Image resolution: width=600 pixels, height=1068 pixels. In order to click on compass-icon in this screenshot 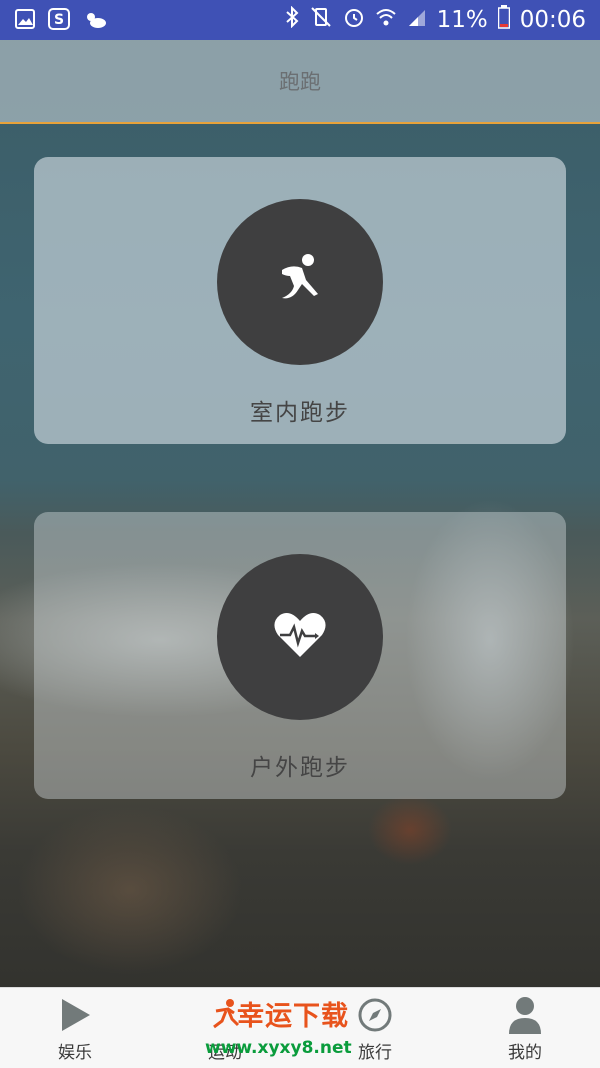, I will do `click(375, 1015)`.